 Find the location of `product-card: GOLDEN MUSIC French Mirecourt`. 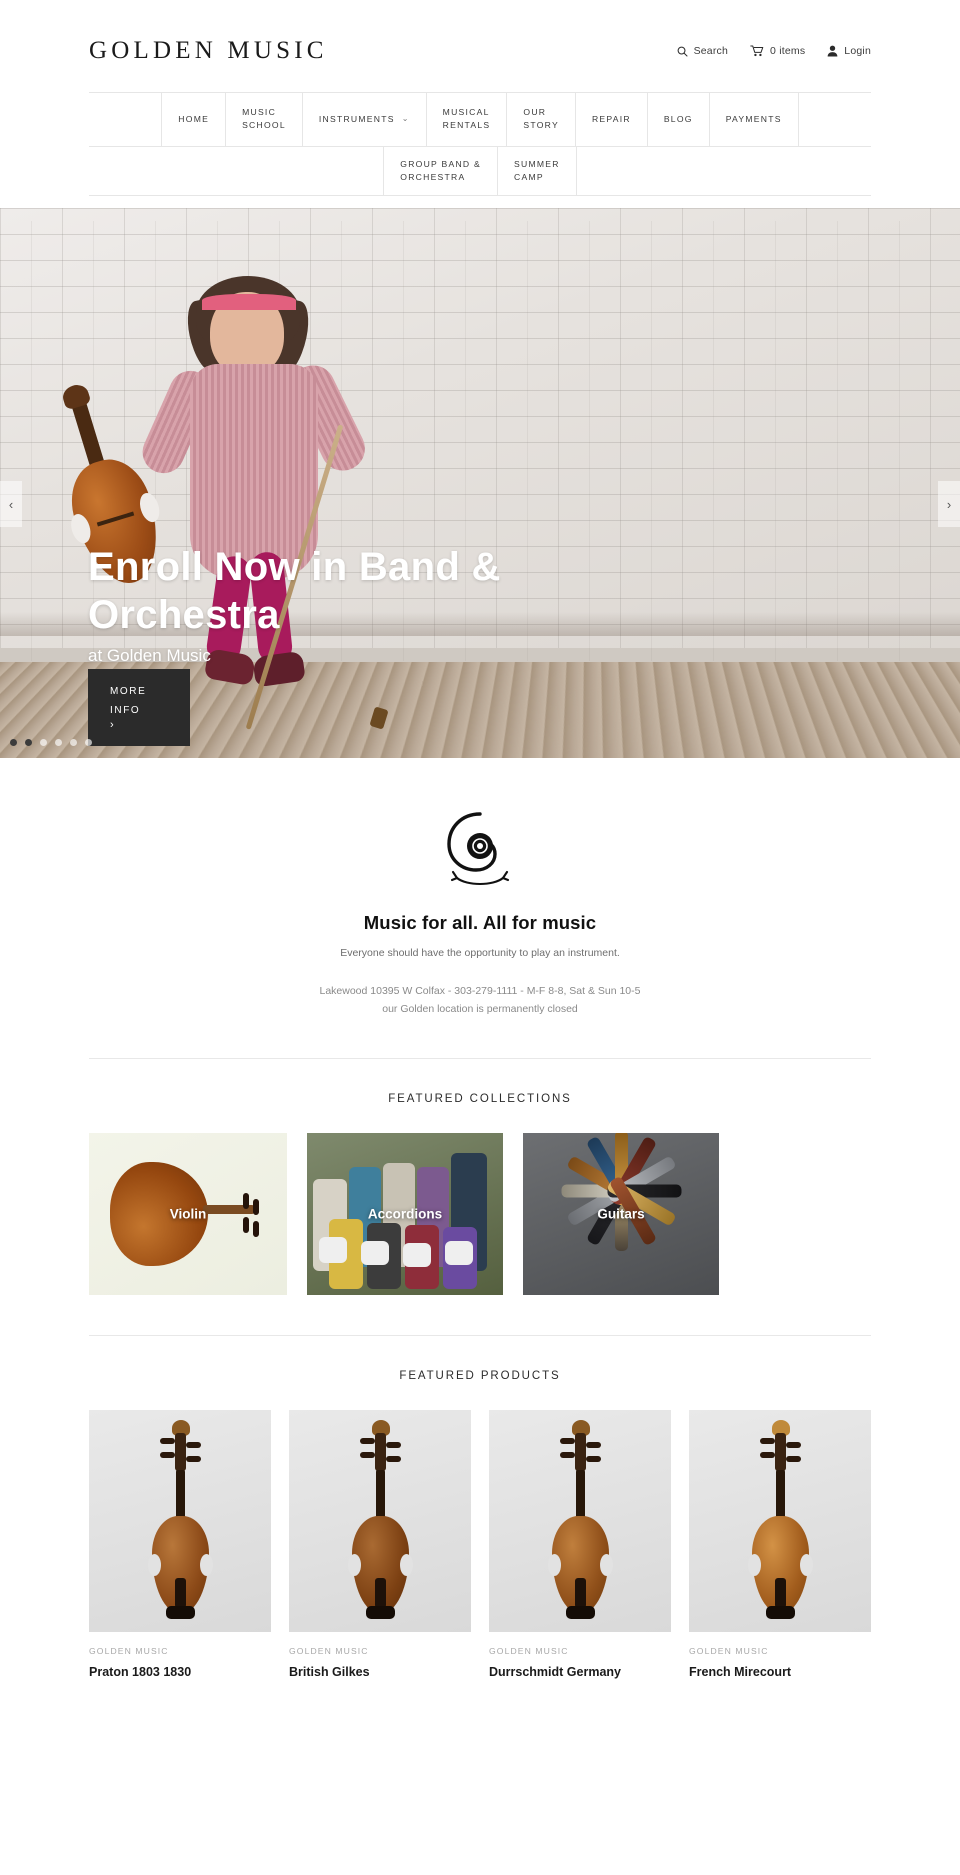

product-card: GOLDEN MUSIC French Mirecourt is located at coordinates (780, 1545).